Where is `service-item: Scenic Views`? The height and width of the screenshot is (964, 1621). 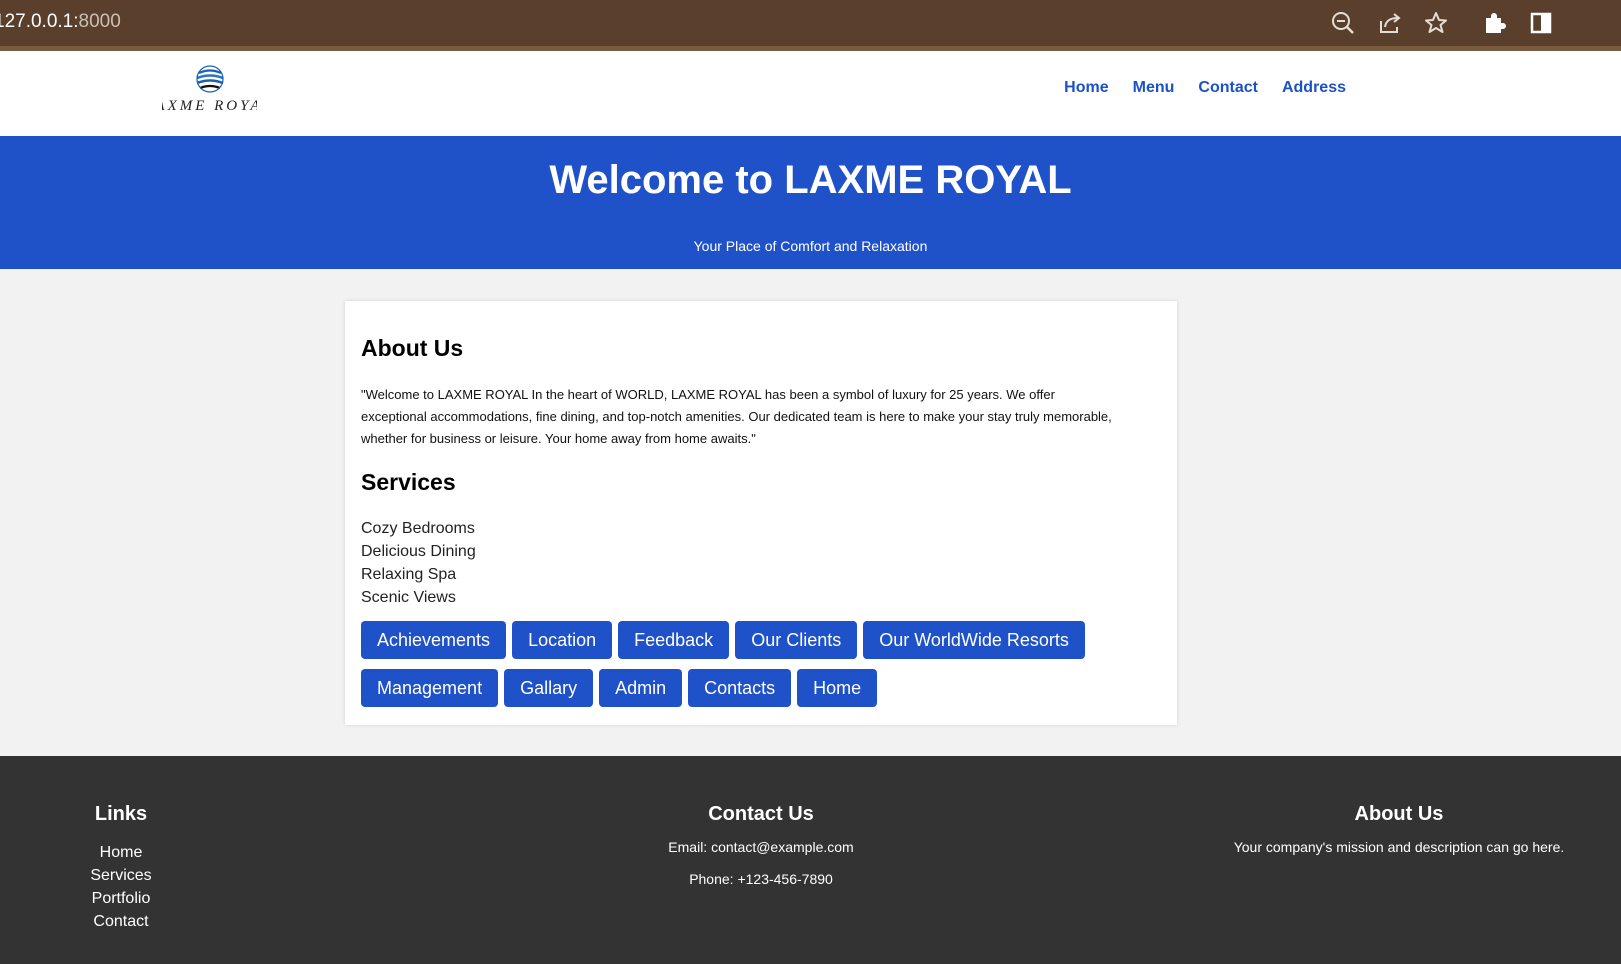
service-item: Scenic Views is located at coordinates (408, 597).